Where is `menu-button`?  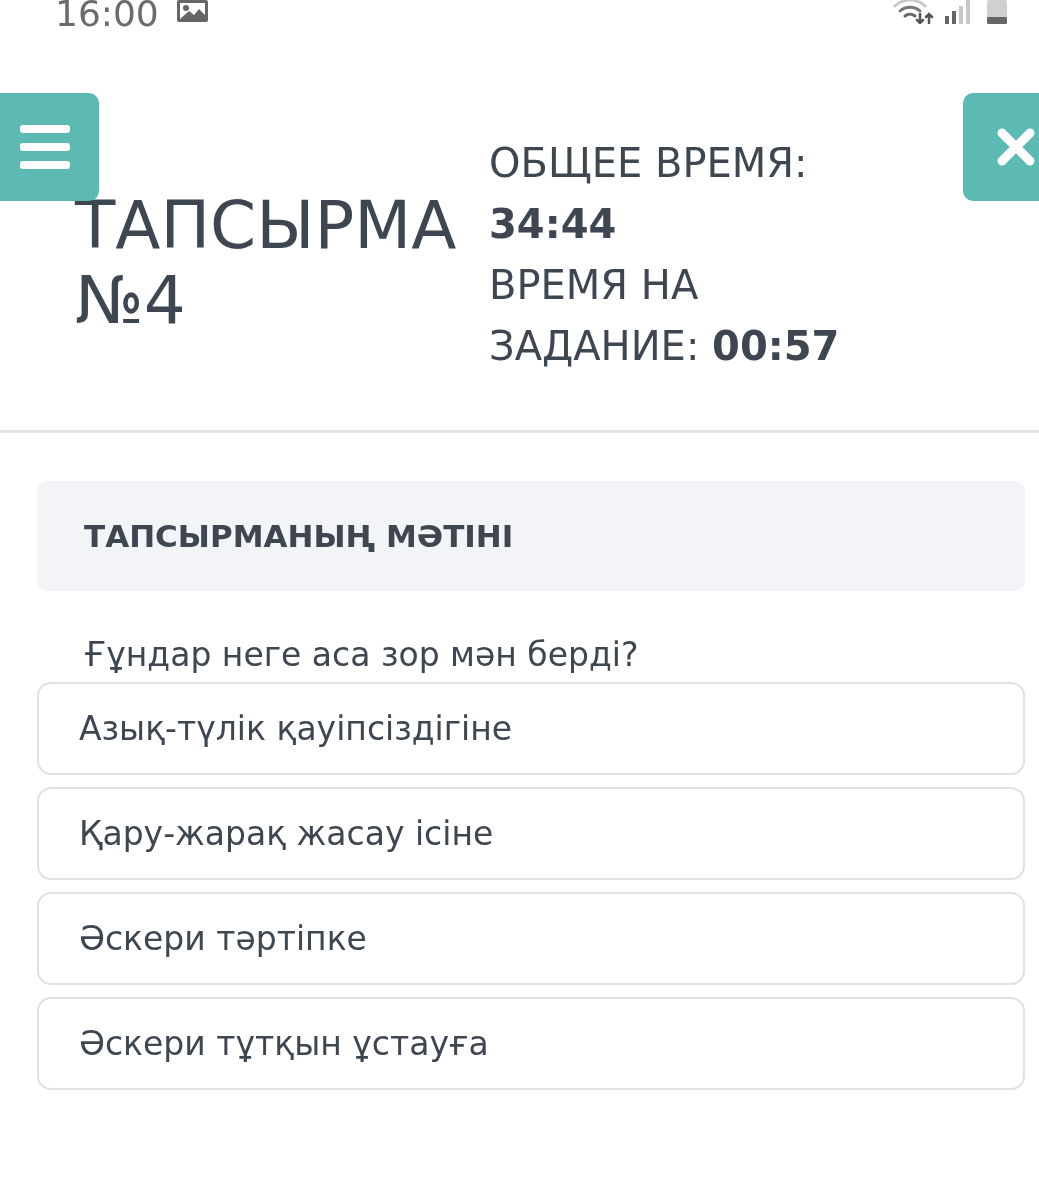
menu-button is located at coordinates (49, 147).